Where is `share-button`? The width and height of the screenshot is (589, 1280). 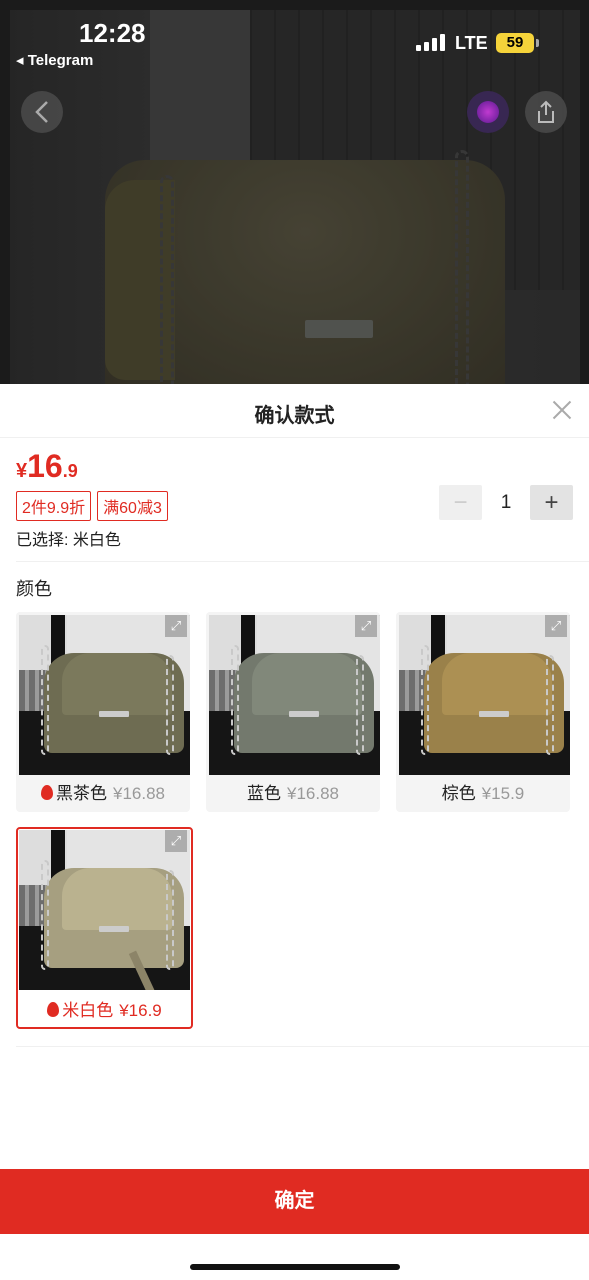 share-button is located at coordinates (546, 112).